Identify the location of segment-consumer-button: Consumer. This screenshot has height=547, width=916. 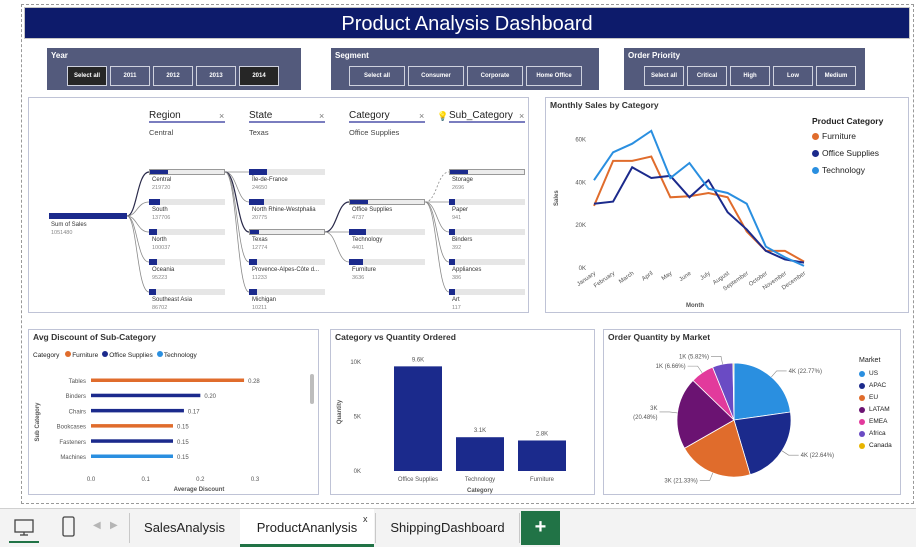
(436, 76).